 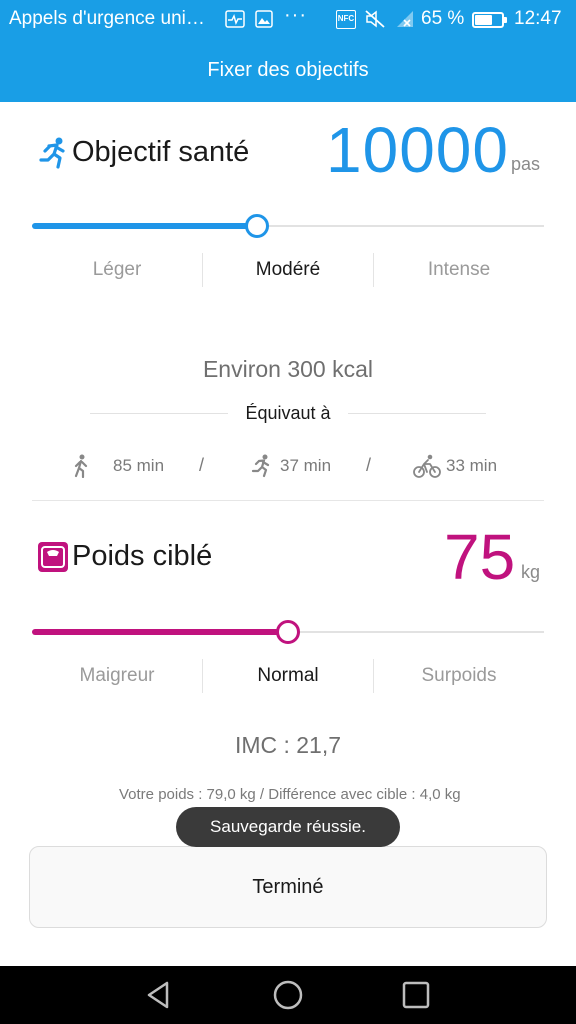 I want to click on clock: 12:47, so click(x=538, y=18).